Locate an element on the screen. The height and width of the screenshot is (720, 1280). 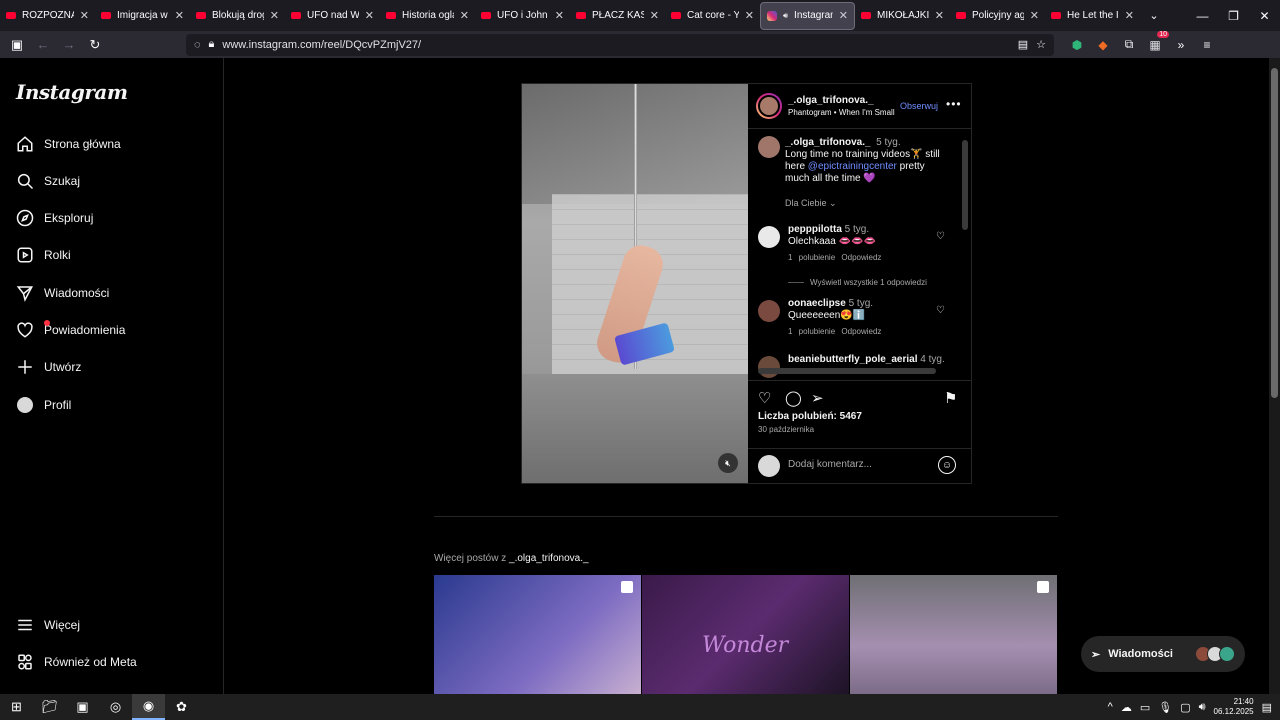
browser-tab: ROZPOZNAJ KO ✕ is located at coordinates (47, 16).